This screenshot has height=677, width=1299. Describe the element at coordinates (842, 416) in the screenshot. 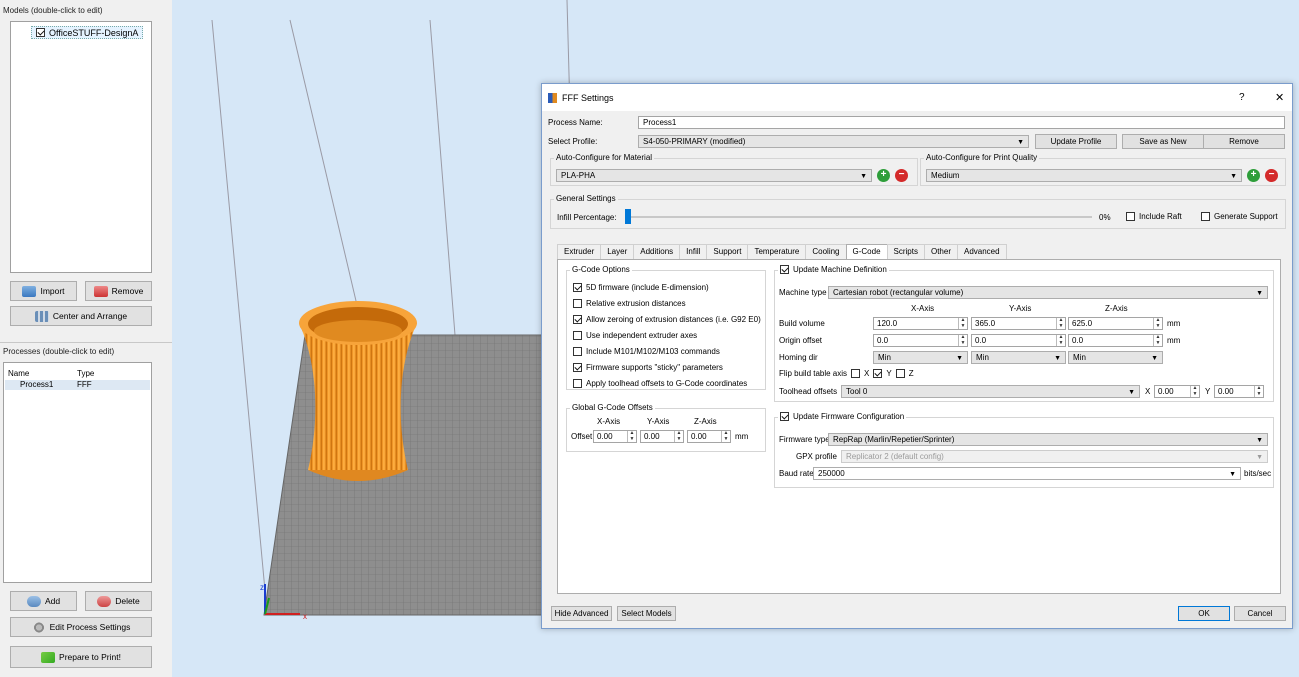

I see `update-firmware-toggle: Update Firmware Configuration` at that location.